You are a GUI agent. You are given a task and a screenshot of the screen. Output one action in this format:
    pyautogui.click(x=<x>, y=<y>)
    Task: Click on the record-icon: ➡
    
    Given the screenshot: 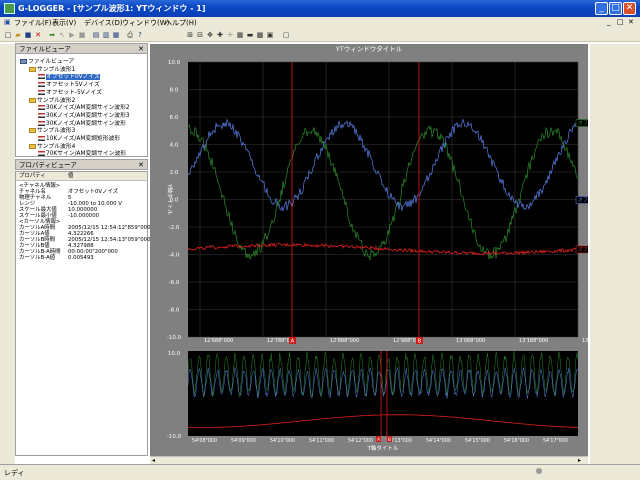 What is the action you would take?
    pyautogui.click(x=52, y=35)
    